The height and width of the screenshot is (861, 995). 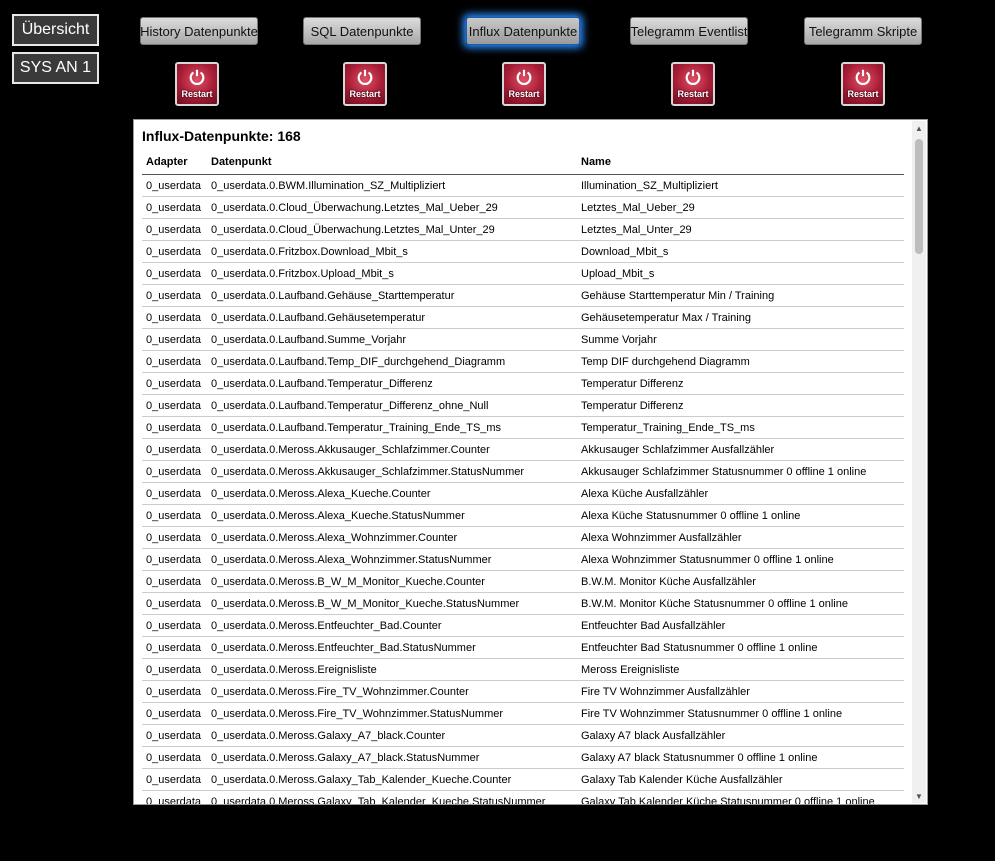 What do you see at coordinates (919, 196) in the screenshot?
I see `scroll-thumb` at bounding box center [919, 196].